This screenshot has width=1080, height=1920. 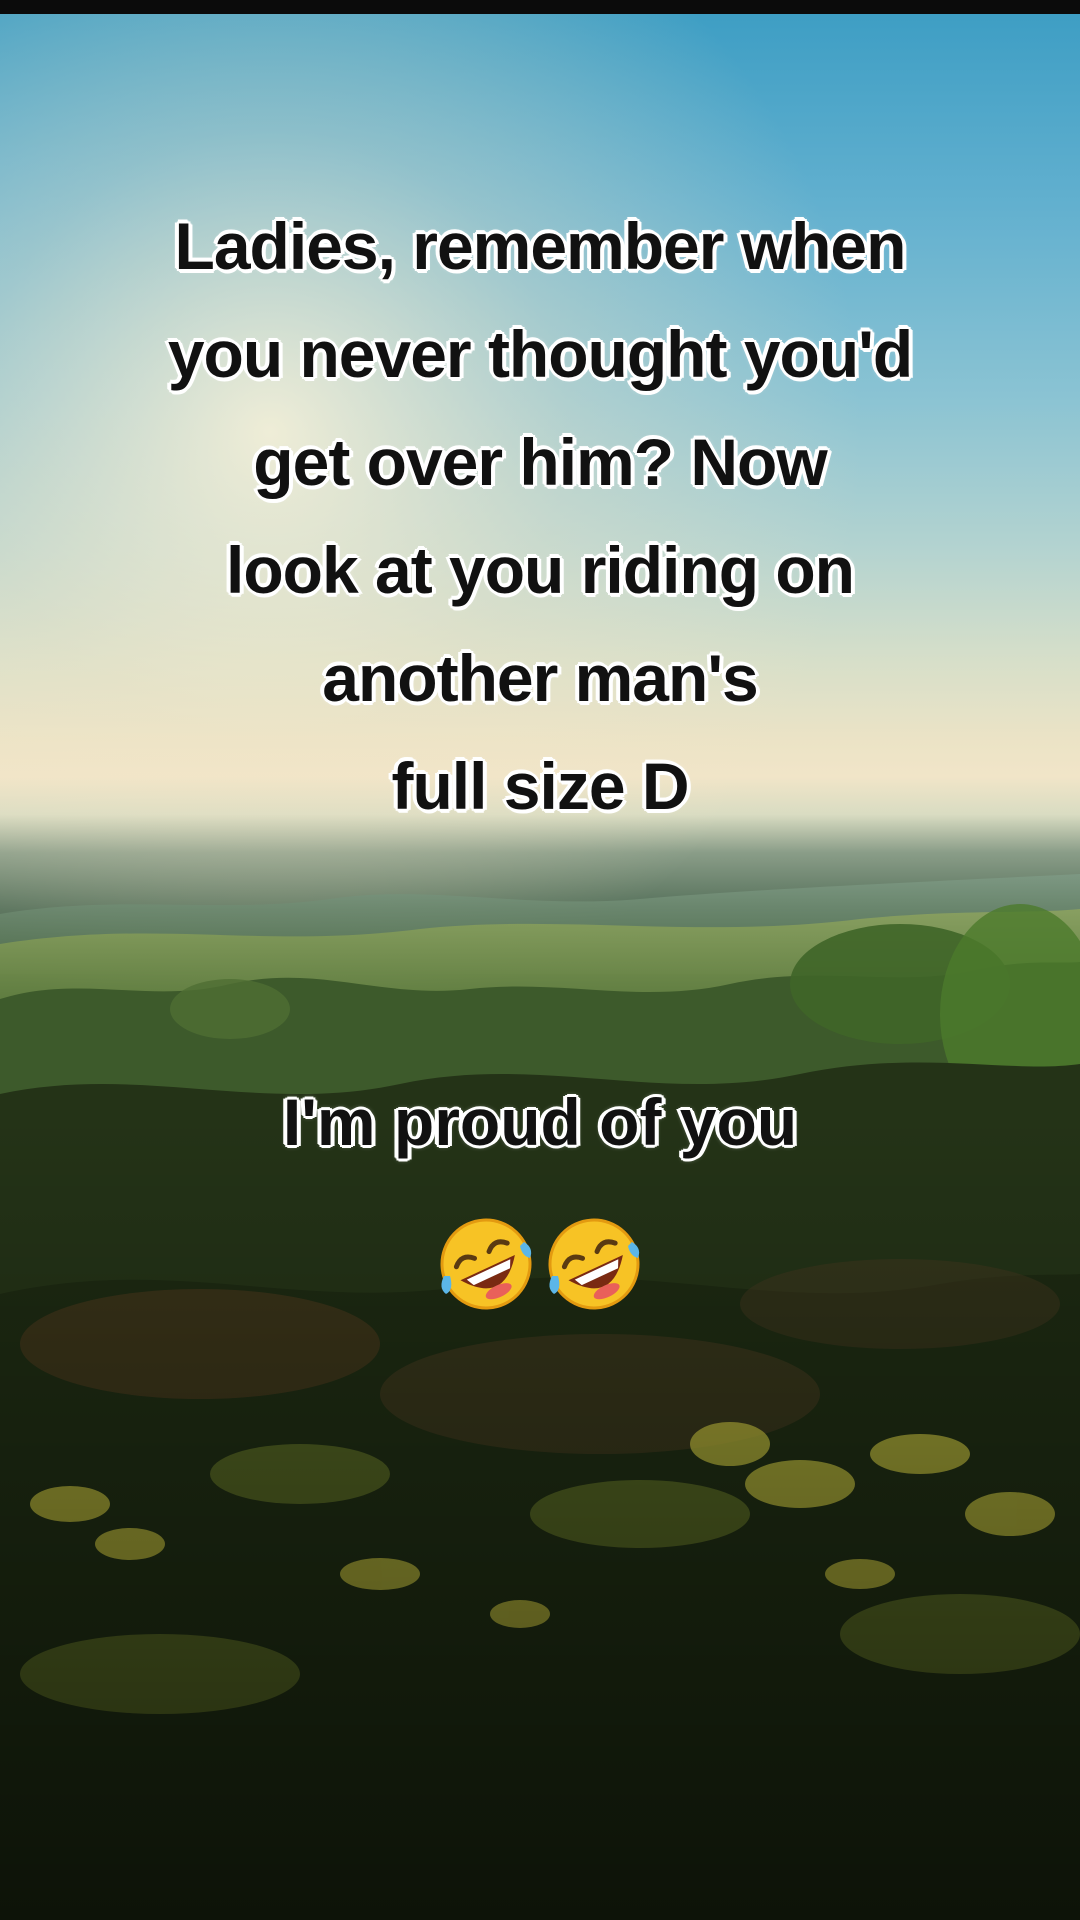 I want to click on caption-line: look at you riding on, so click(x=540, y=570).